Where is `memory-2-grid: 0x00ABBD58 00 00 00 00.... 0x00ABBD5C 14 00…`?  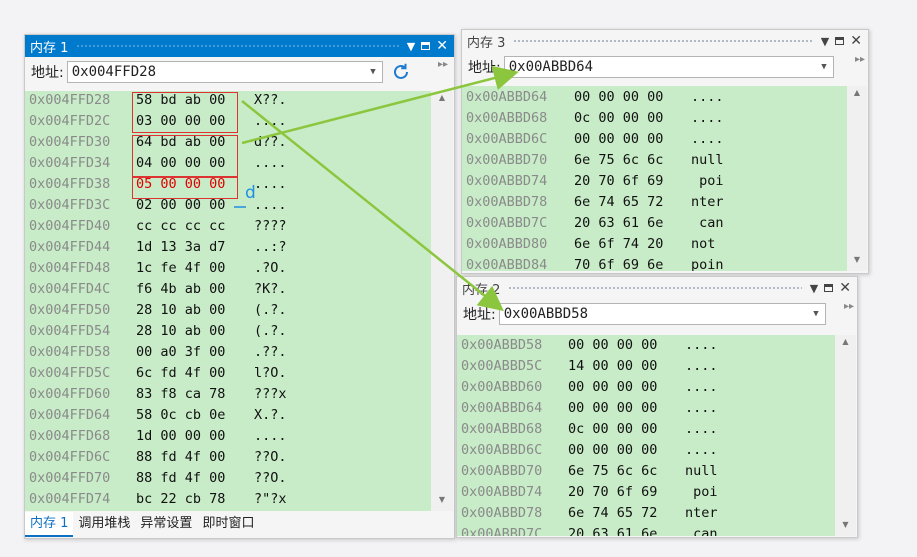
memory-2-grid: 0x00ABBD58 00 00 00 00.... 0x00ABBD5C 14 00… is located at coordinates (646, 435).